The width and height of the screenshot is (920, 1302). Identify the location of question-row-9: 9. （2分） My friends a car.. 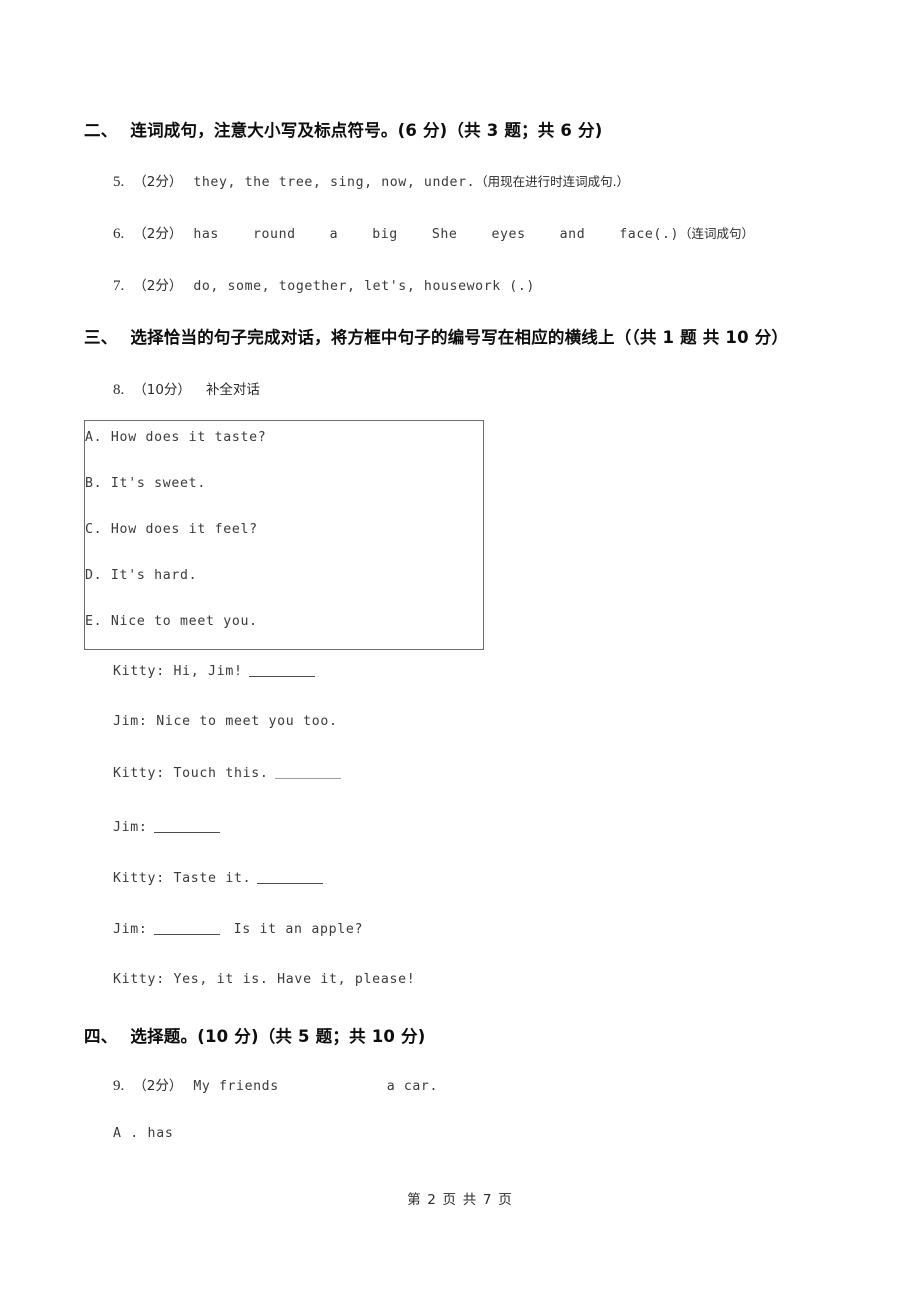
(275, 1084).